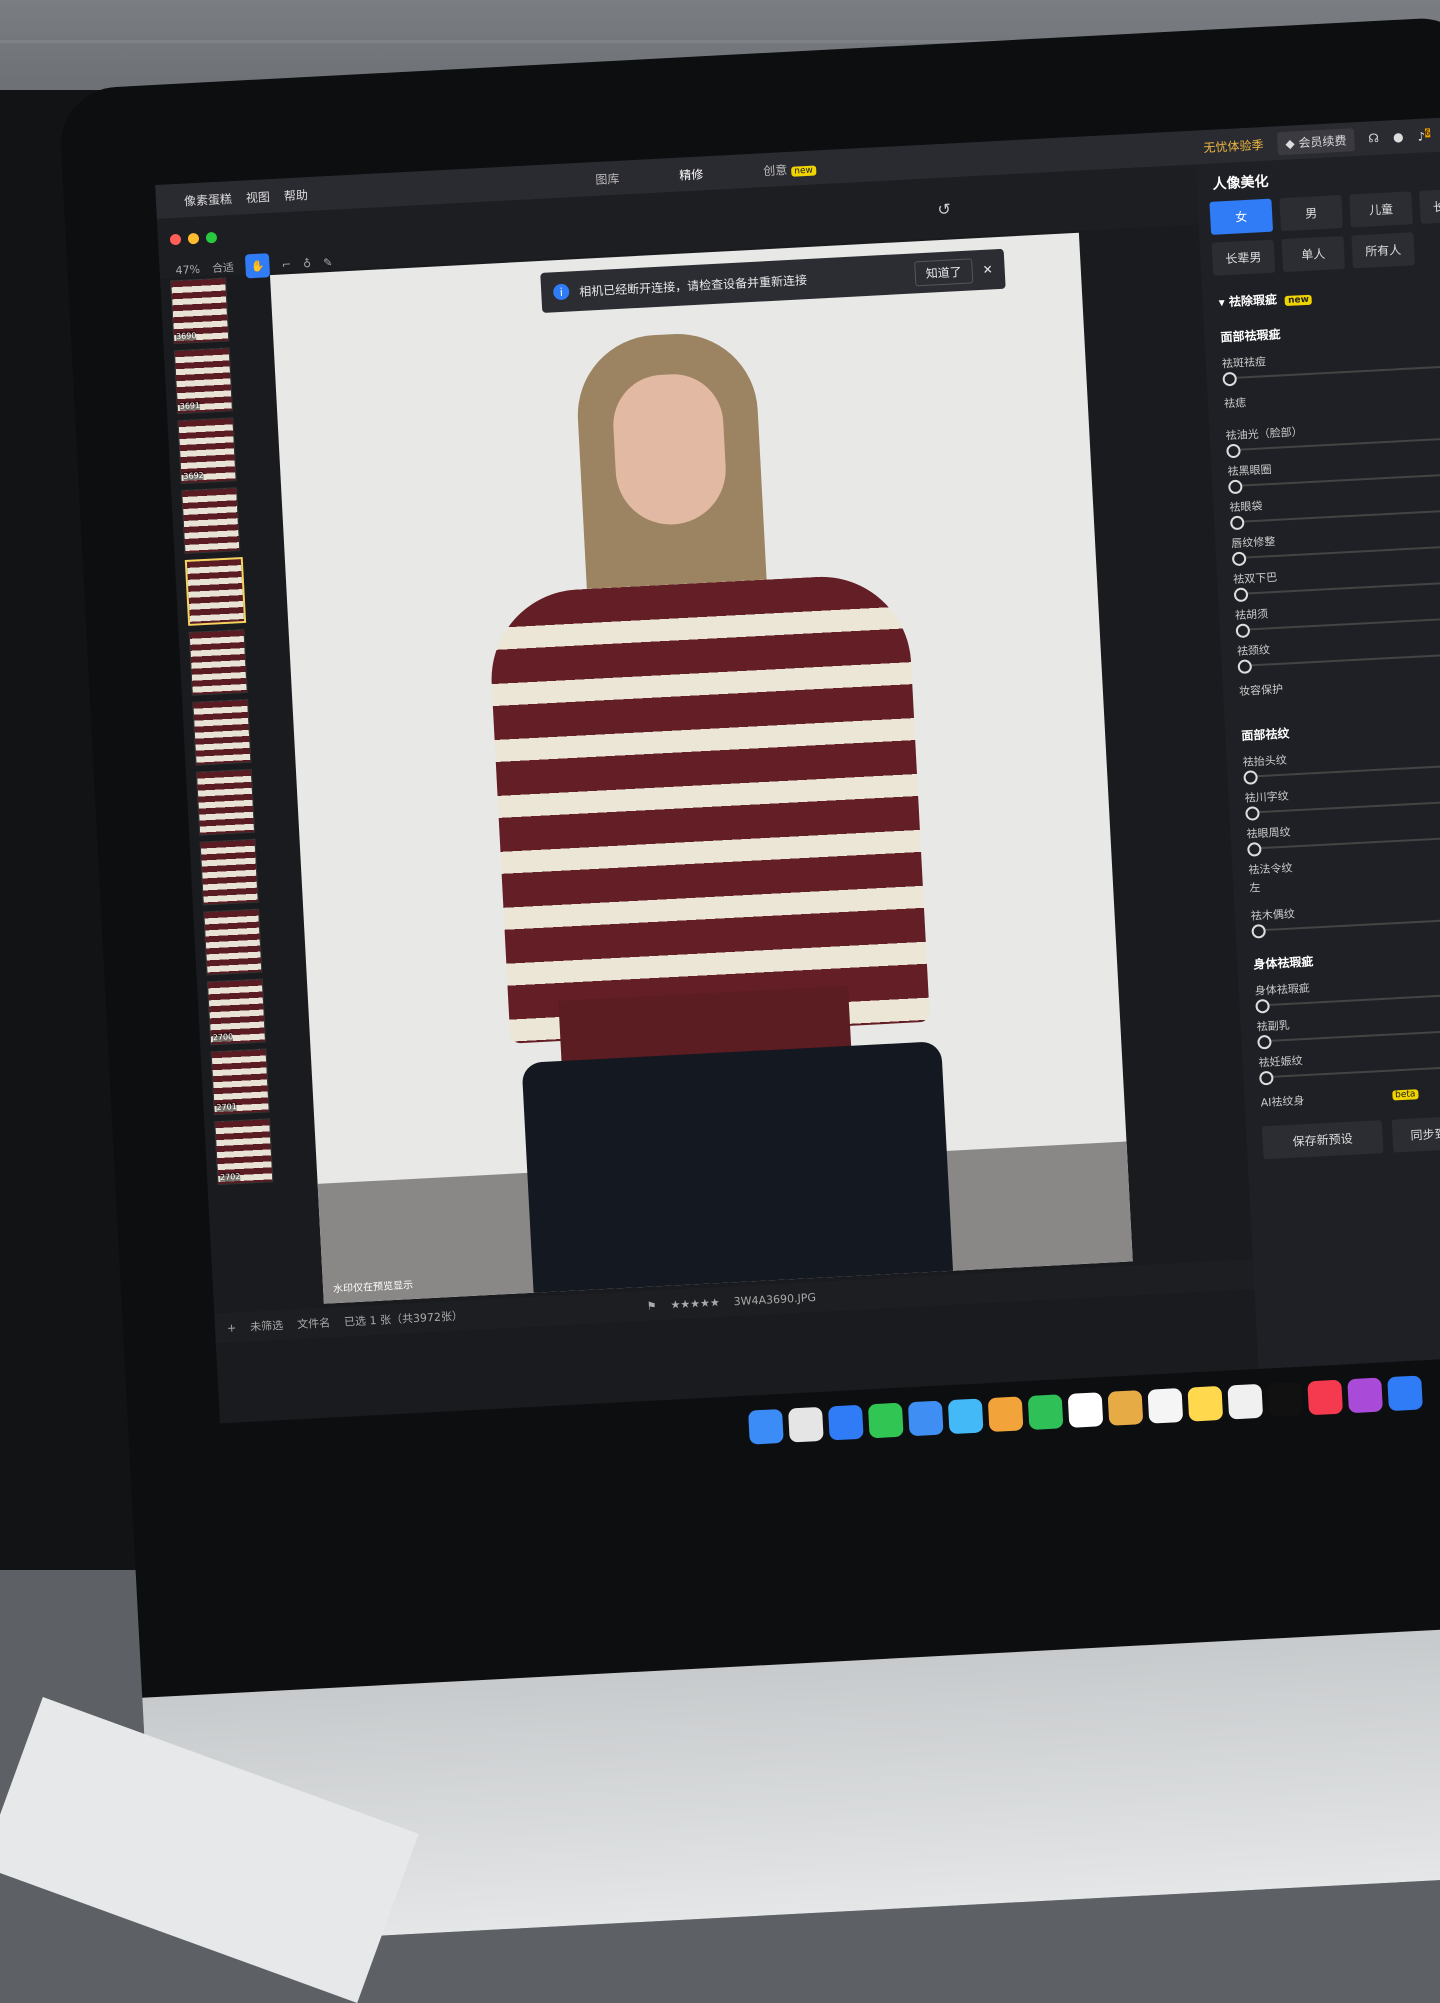 This screenshot has height=2003, width=1440. What do you see at coordinates (1246, 507) in the screenshot?
I see `slider-label: 祛眼袋` at bounding box center [1246, 507].